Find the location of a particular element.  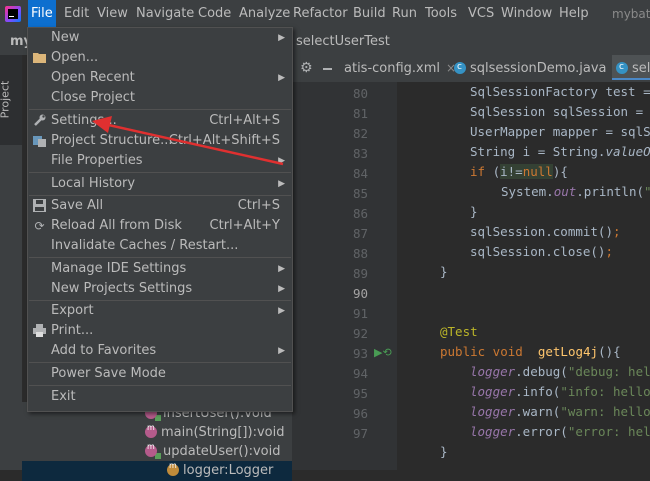

code-line: System.out.println(" is located at coordinates (575, 191).